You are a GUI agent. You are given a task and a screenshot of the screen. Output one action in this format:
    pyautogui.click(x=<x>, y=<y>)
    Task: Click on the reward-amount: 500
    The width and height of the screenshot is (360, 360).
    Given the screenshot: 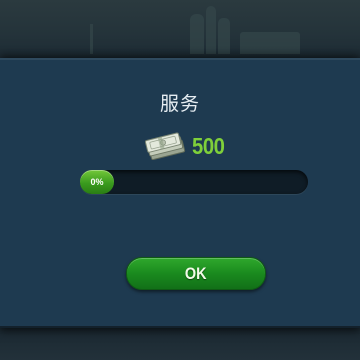 What is the action you would take?
    pyautogui.click(x=208, y=145)
    